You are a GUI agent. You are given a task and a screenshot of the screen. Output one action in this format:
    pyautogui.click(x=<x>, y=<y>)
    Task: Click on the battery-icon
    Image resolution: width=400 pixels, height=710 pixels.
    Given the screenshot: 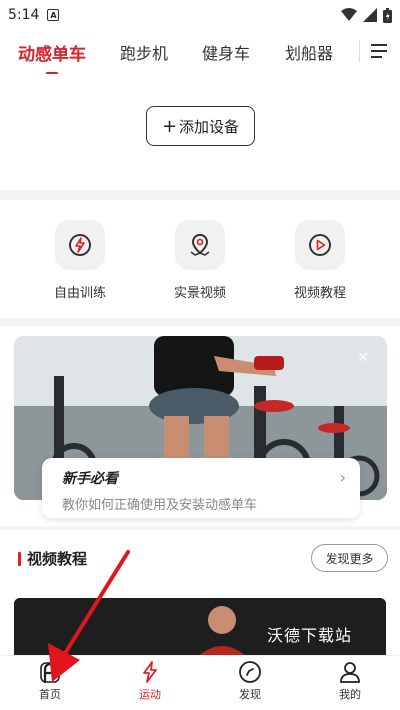 What is the action you would take?
    pyautogui.click(x=387, y=15)
    